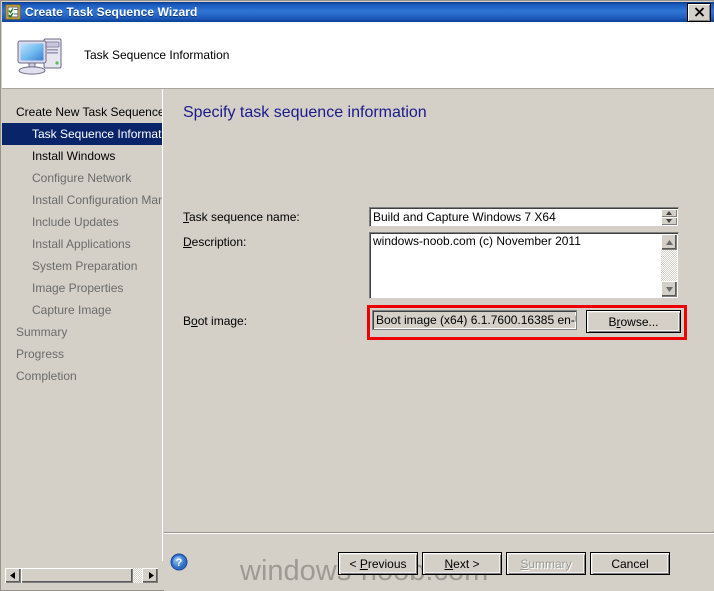 This screenshot has height=591, width=714. Describe the element at coordinates (546, 563) in the screenshot. I see `summary-button: Summary` at that location.